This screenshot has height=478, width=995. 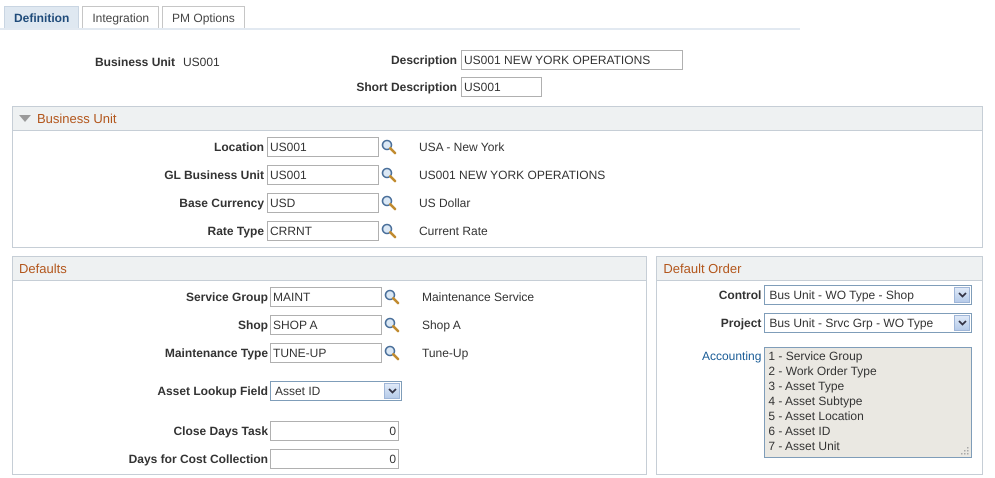 I want to click on accounting-link: Accounting, so click(x=710, y=356).